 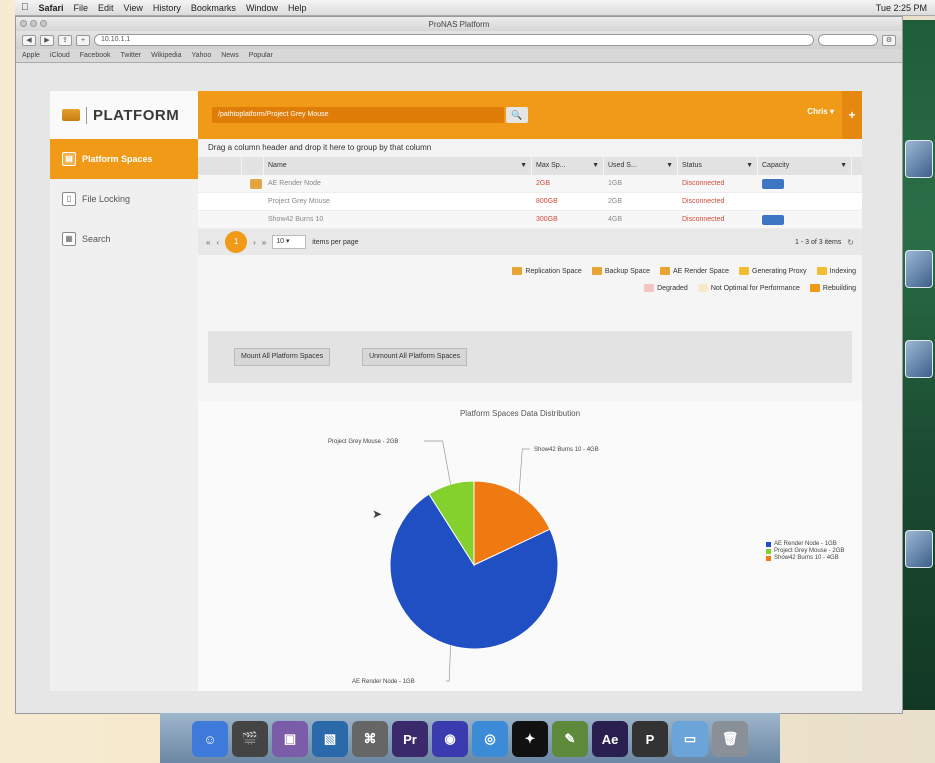 I want to click on bookmark-link: Twitter, so click(x=131, y=55).